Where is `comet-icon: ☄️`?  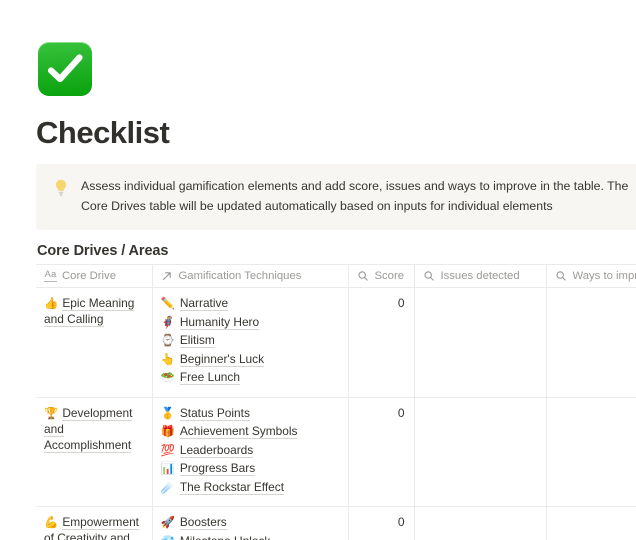 comet-icon: ☄️ is located at coordinates (167, 486).